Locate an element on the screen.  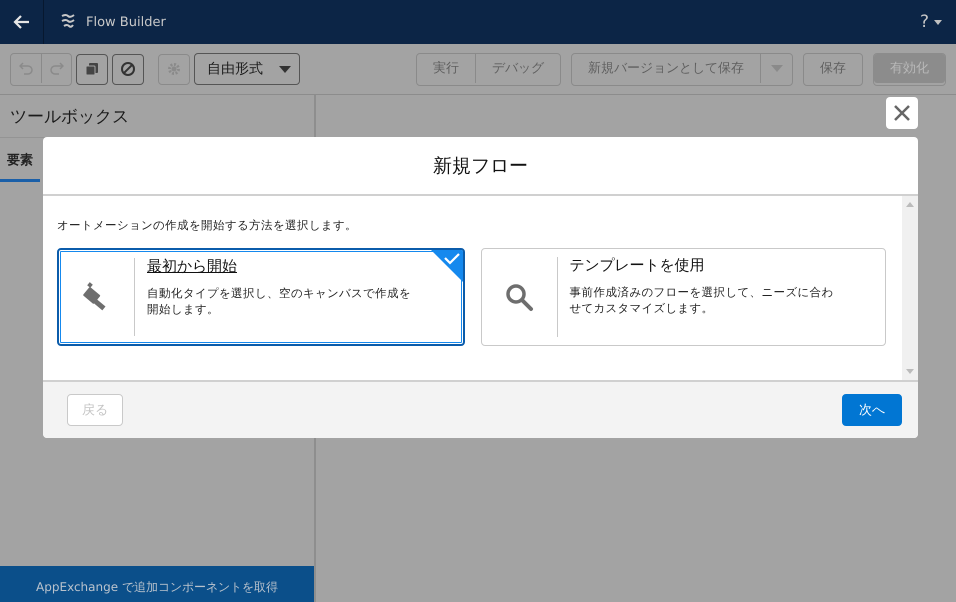
copy-button is located at coordinates (92, 69).